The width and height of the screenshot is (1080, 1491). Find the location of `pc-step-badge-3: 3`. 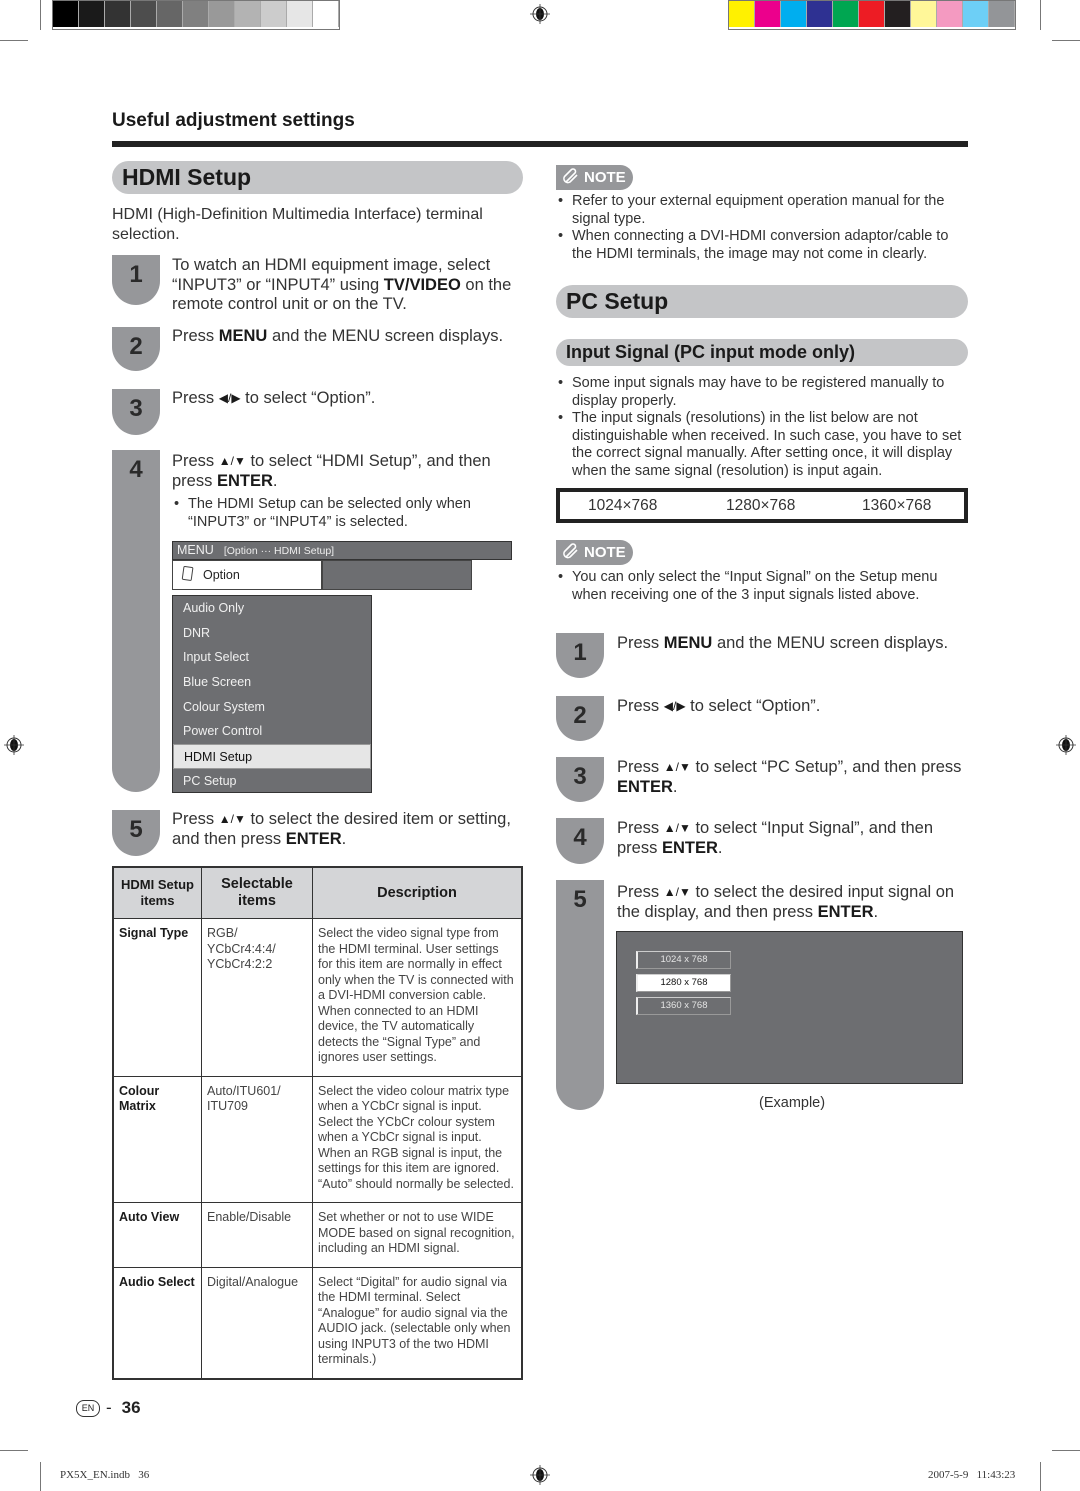

pc-step-badge-3: 3 is located at coordinates (580, 779).